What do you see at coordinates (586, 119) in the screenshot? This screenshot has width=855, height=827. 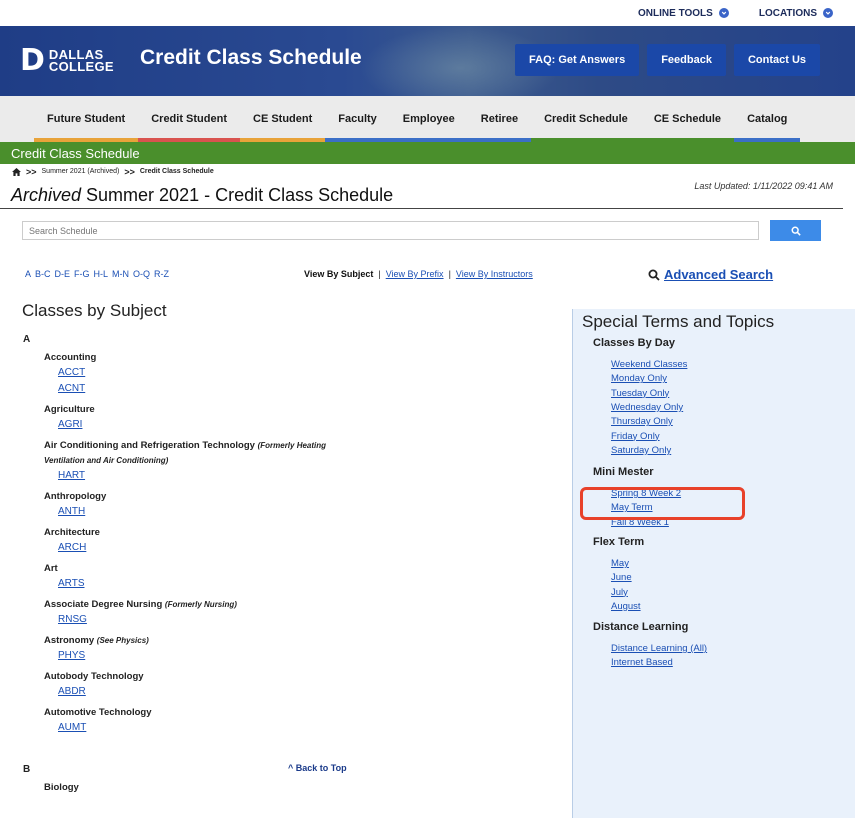 I see `nav-item-credit-schedule: Credit Schedule` at bounding box center [586, 119].